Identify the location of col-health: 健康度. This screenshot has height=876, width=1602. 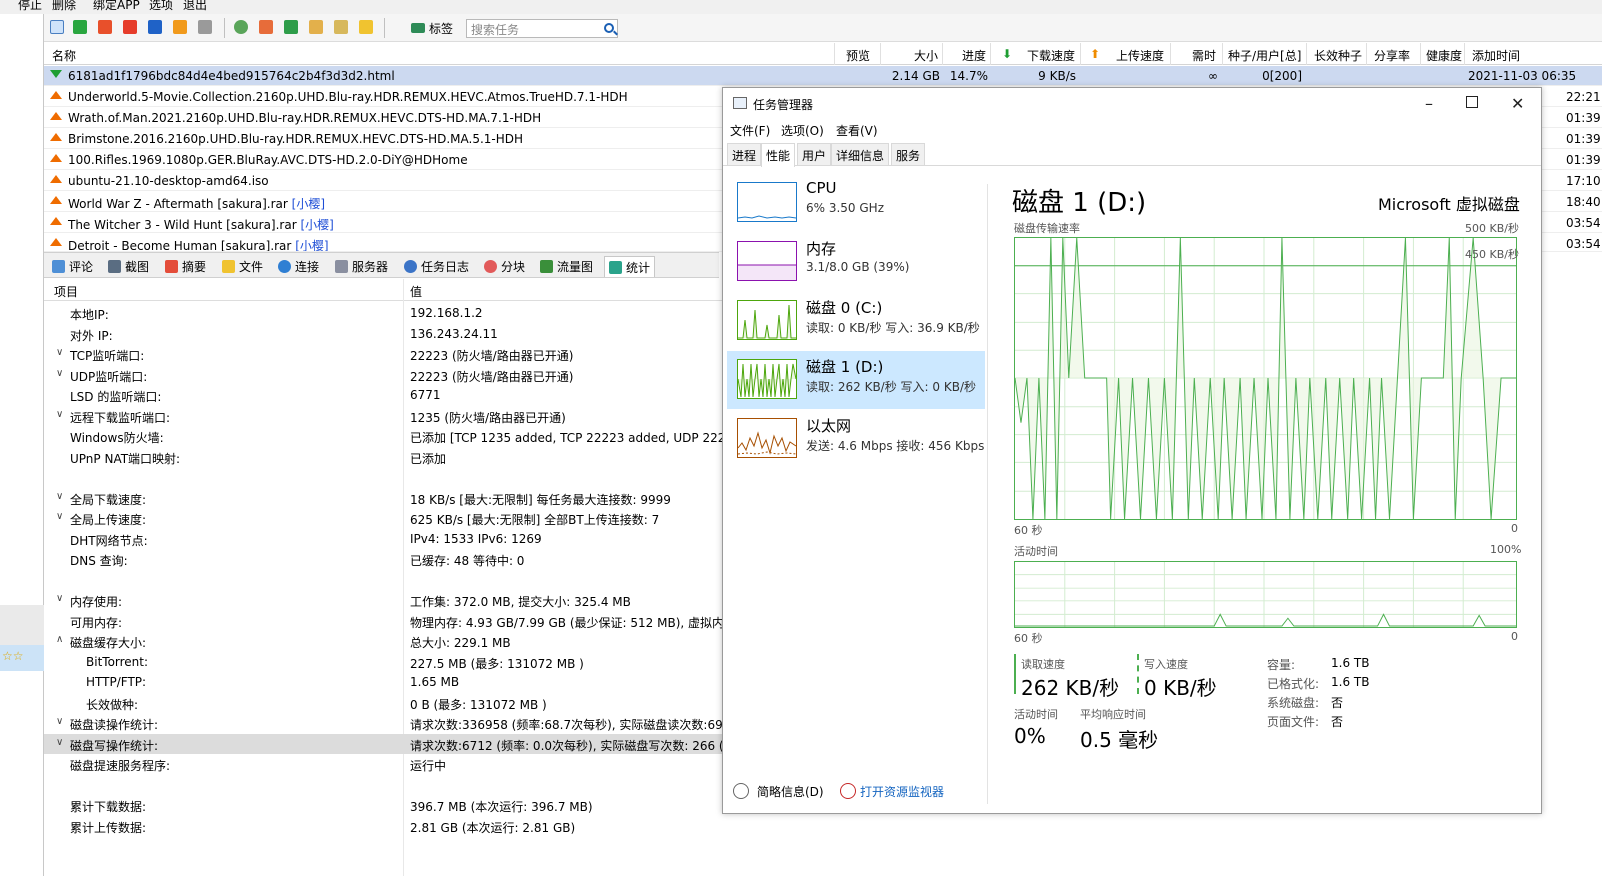
(1444, 55).